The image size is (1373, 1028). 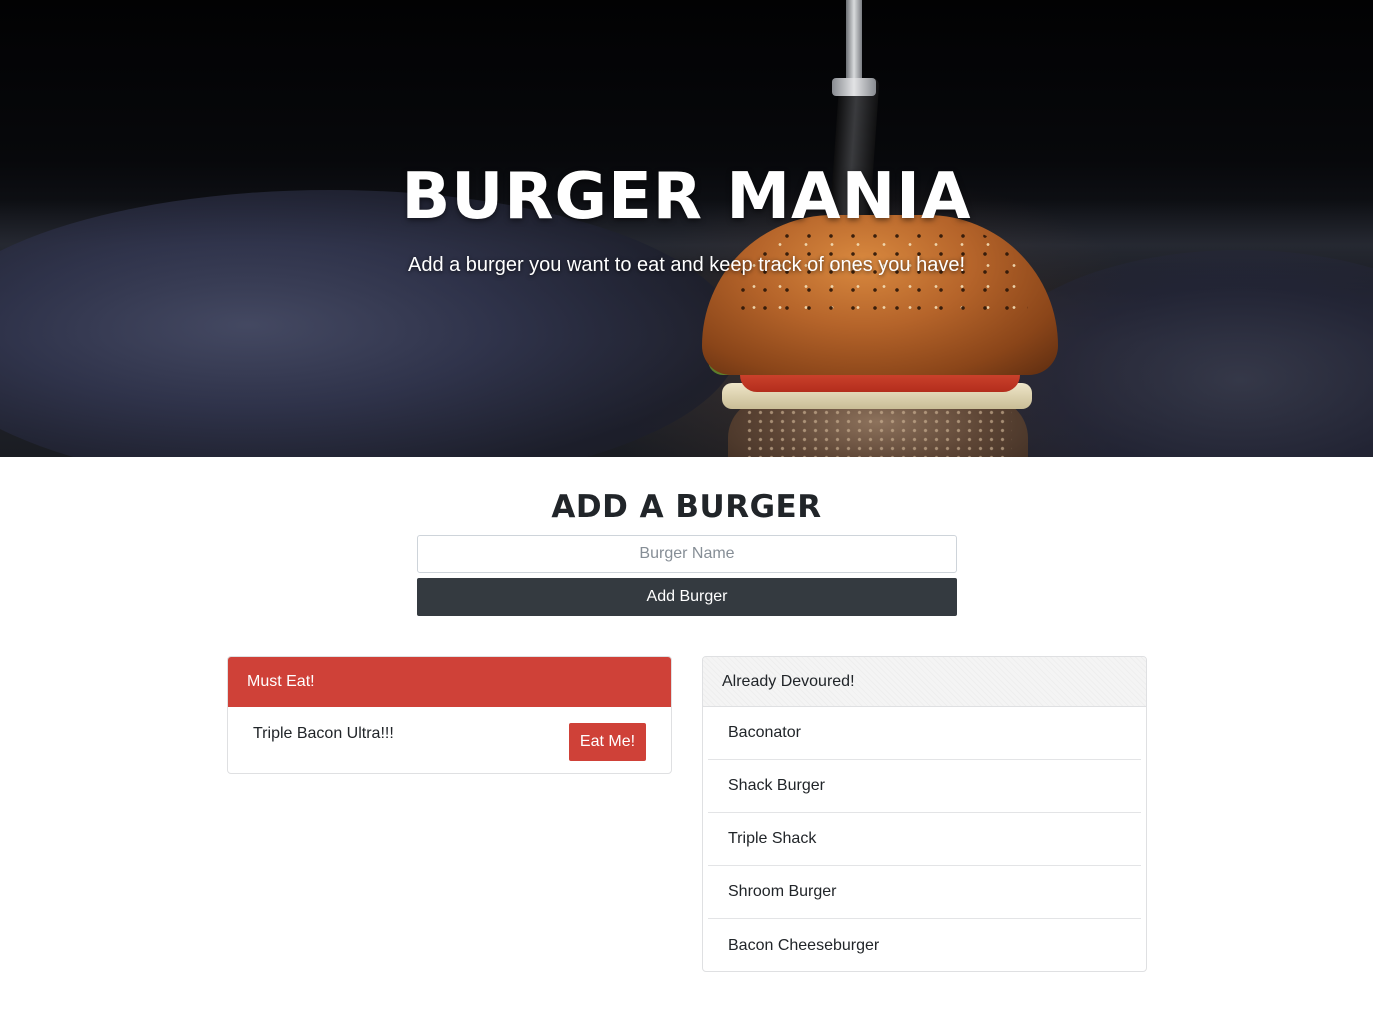 What do you see at coordinates (804, 945) in the screenshot?
I see `list-item: Bacon Cheeseburger` at bounding box center [804, 945].